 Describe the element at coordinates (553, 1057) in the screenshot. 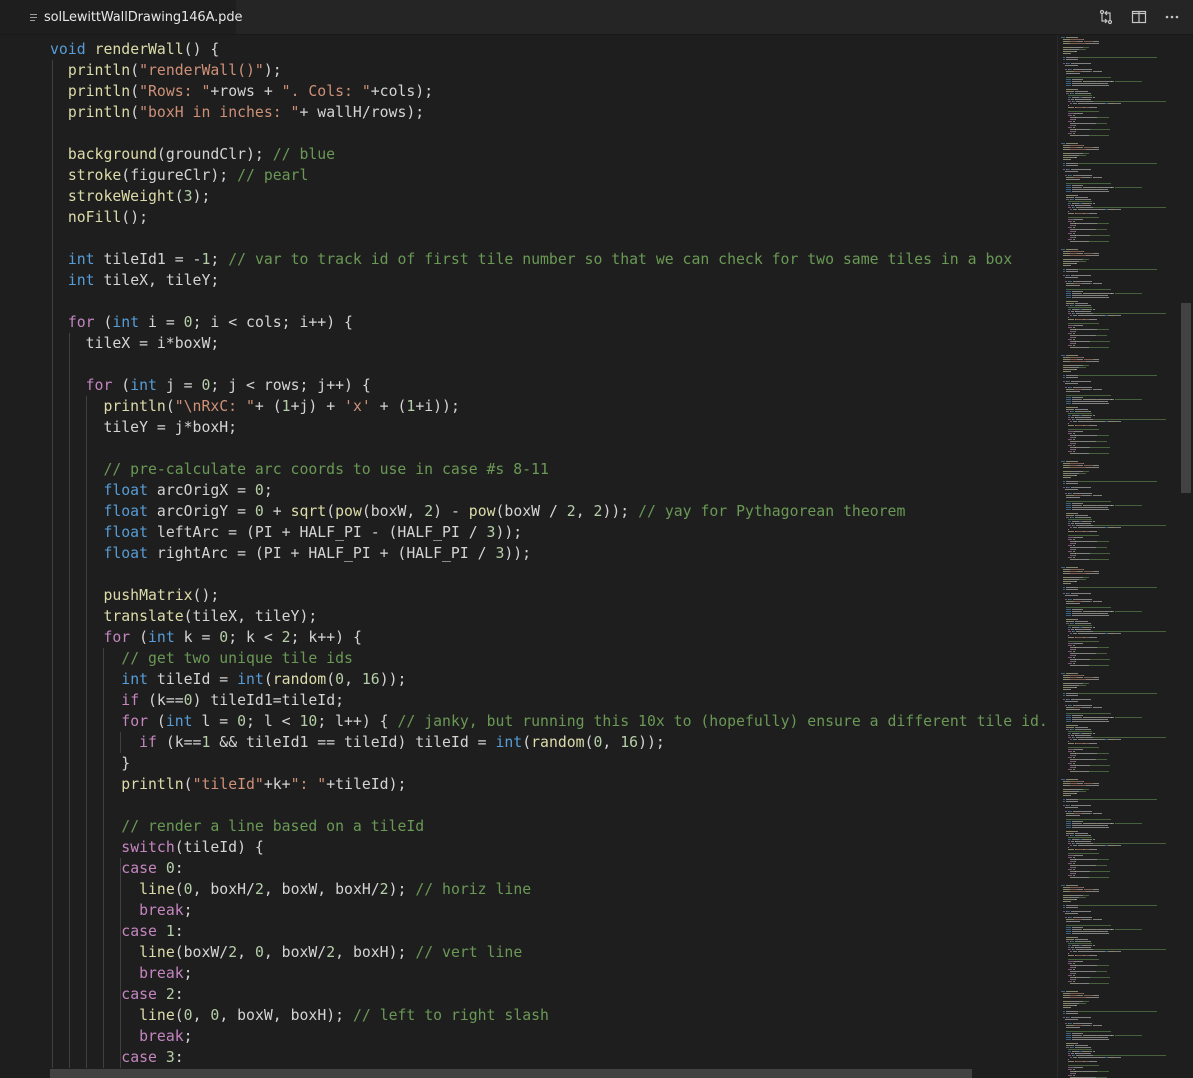

I see `code-line: case 3:` at that location.